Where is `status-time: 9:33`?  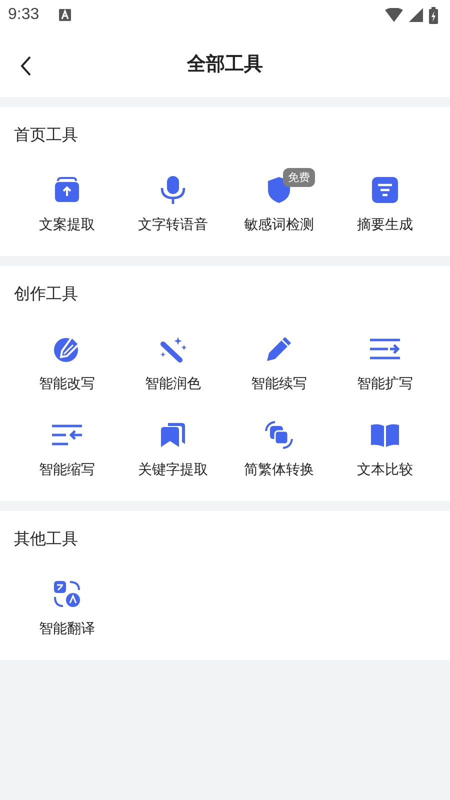 status-time: 9:33 is located at coordinates (24, 15).